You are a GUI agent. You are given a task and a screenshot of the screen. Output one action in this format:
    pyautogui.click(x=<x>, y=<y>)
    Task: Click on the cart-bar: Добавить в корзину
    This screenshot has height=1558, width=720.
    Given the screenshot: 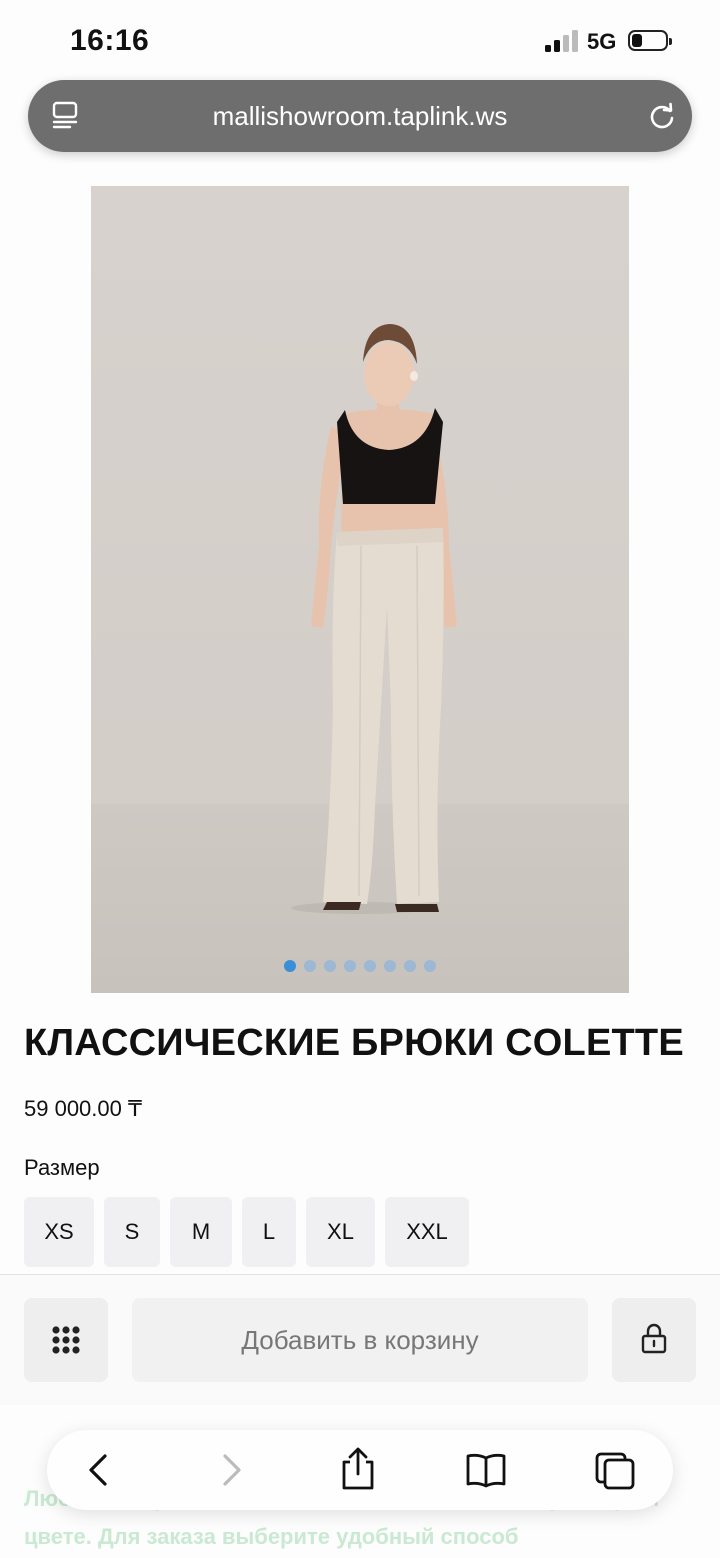 What is the action you would take?
    pyautogui.click(x=360, y=1339)
    